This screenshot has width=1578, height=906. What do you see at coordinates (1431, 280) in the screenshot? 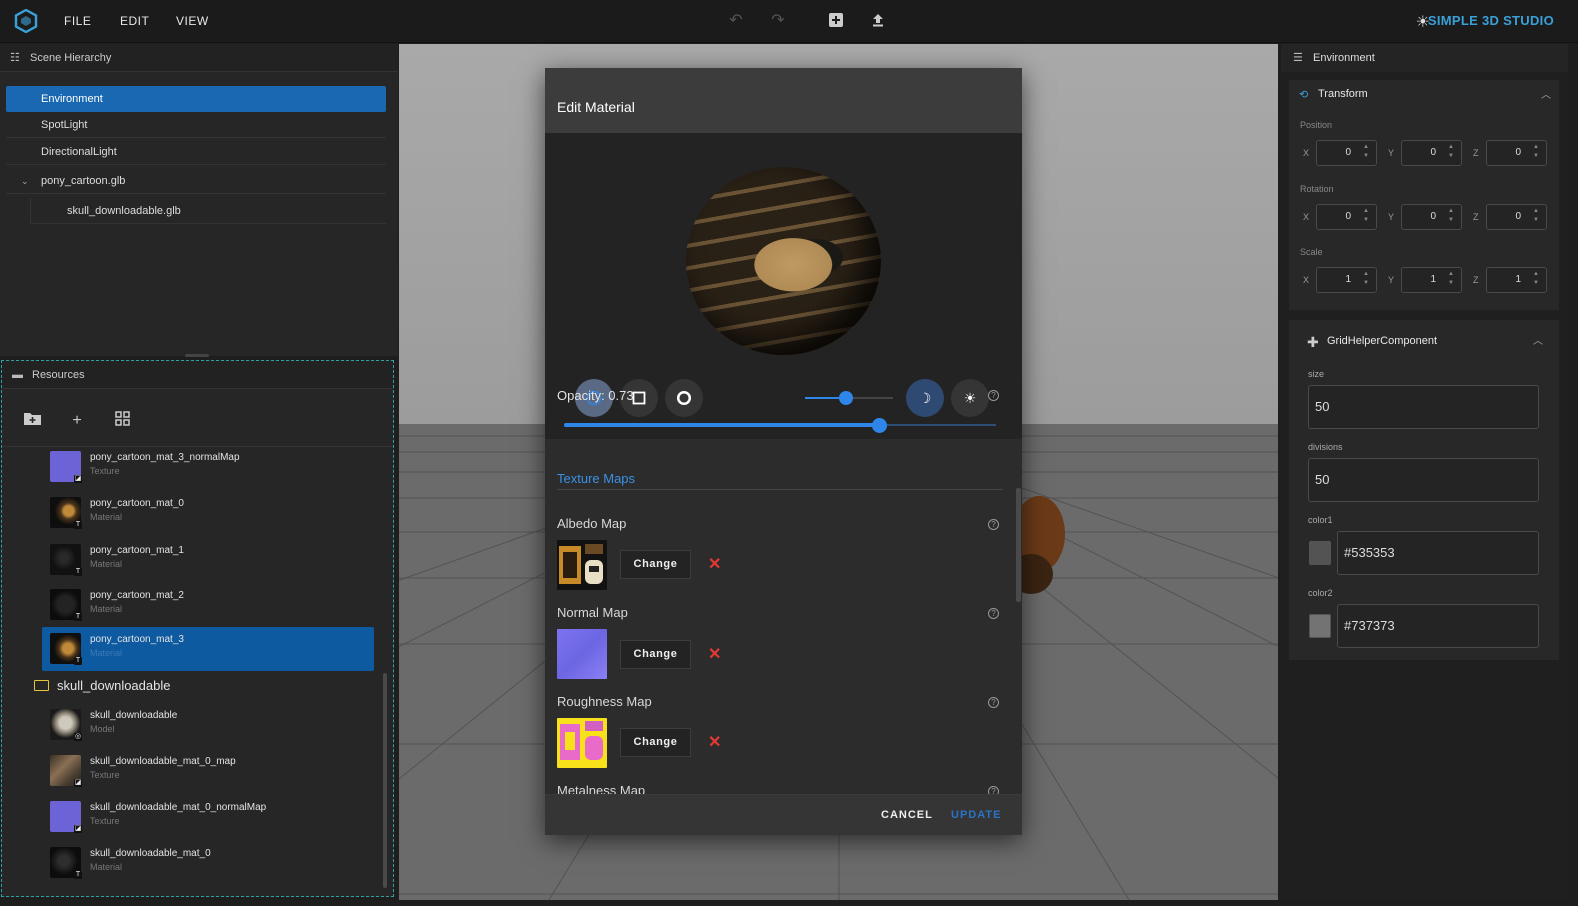
I see `scale-y-input: 1 ▲ ▼` at bounding box center [1431, 280].